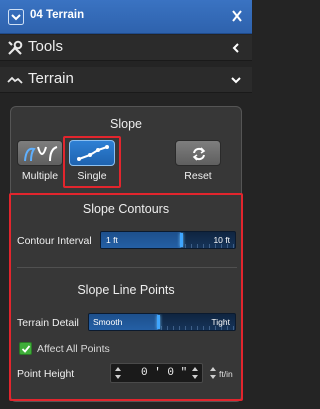  What do you see at coordinates (198, 176) in the screenshot?
I see `reset-label: Reset` at bounding box center [198, 176].